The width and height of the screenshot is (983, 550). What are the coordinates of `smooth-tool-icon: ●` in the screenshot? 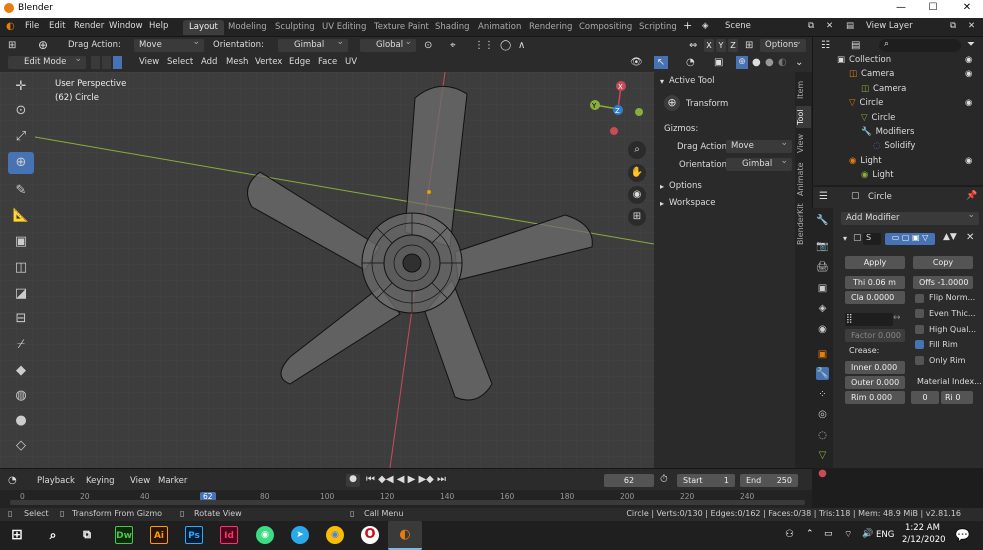 It's located at (21, 421).